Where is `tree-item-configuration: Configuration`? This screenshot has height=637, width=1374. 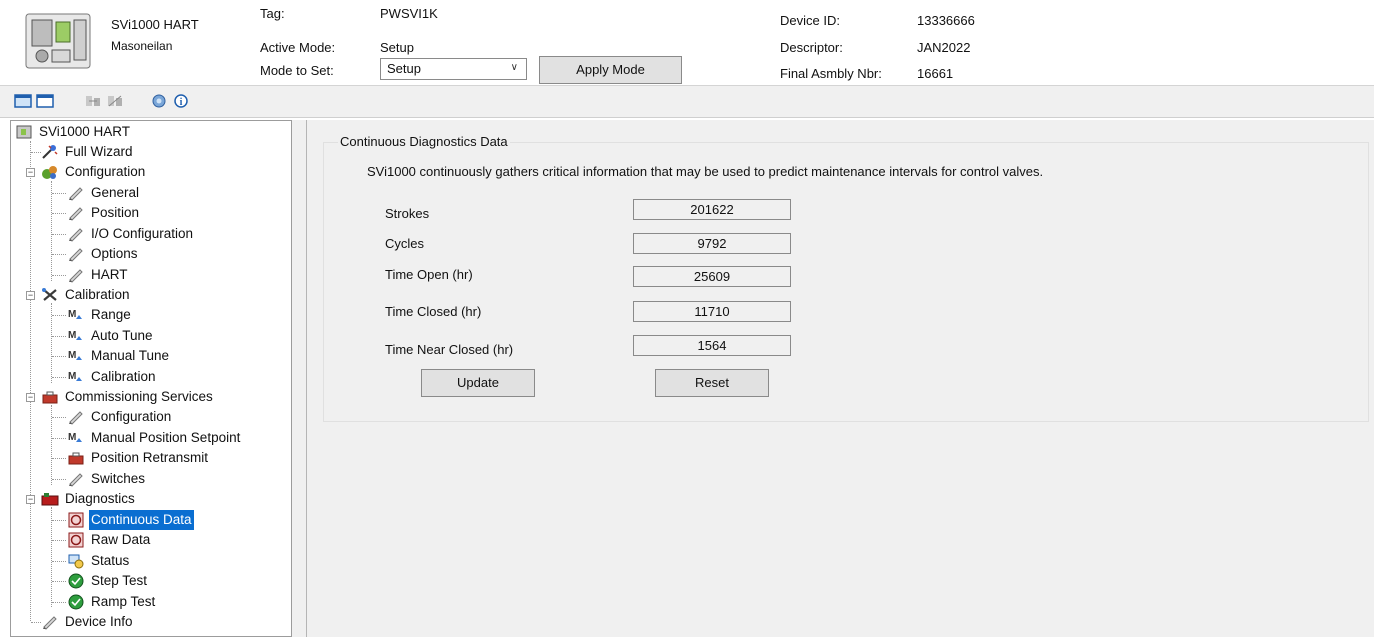
tree-item-configuration: Configuration is located at coordinates (94, 172).